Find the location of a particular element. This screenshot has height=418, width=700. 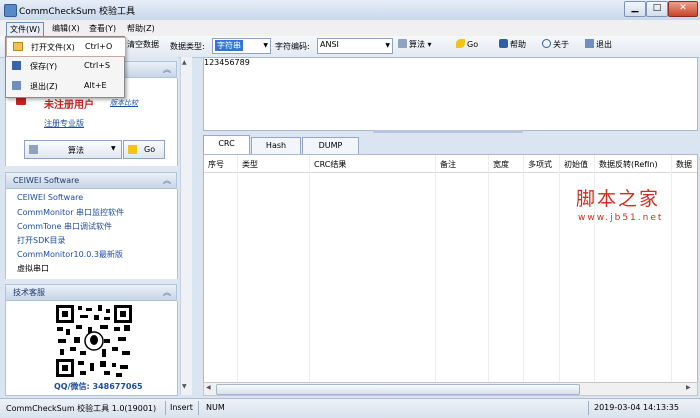

tab-crc: CRC is located at coordinates (226, 145).